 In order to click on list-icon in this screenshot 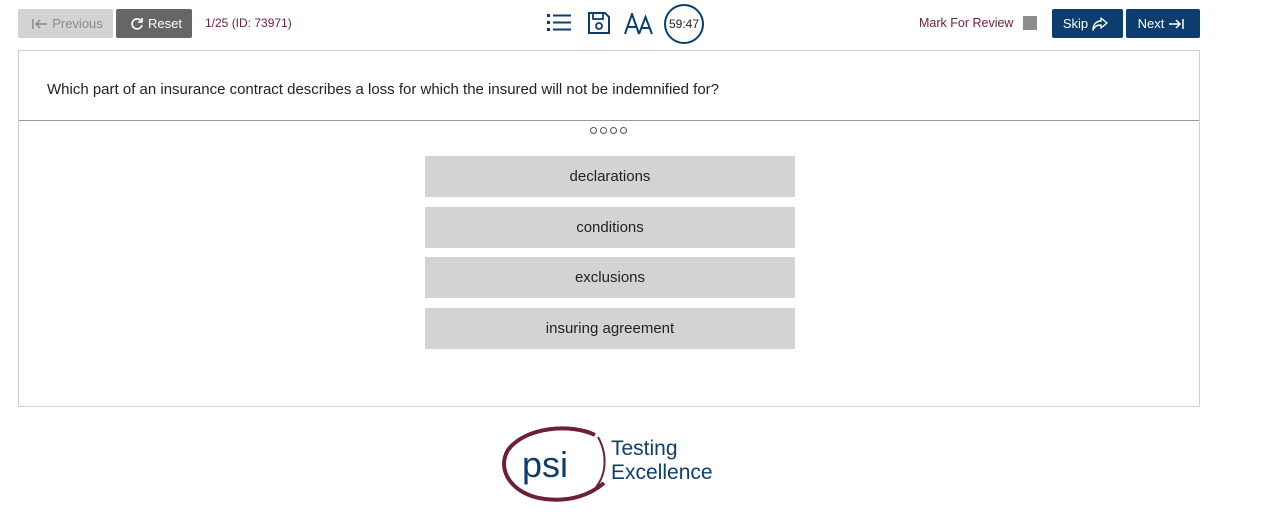, I will do `click(559, 23)`.